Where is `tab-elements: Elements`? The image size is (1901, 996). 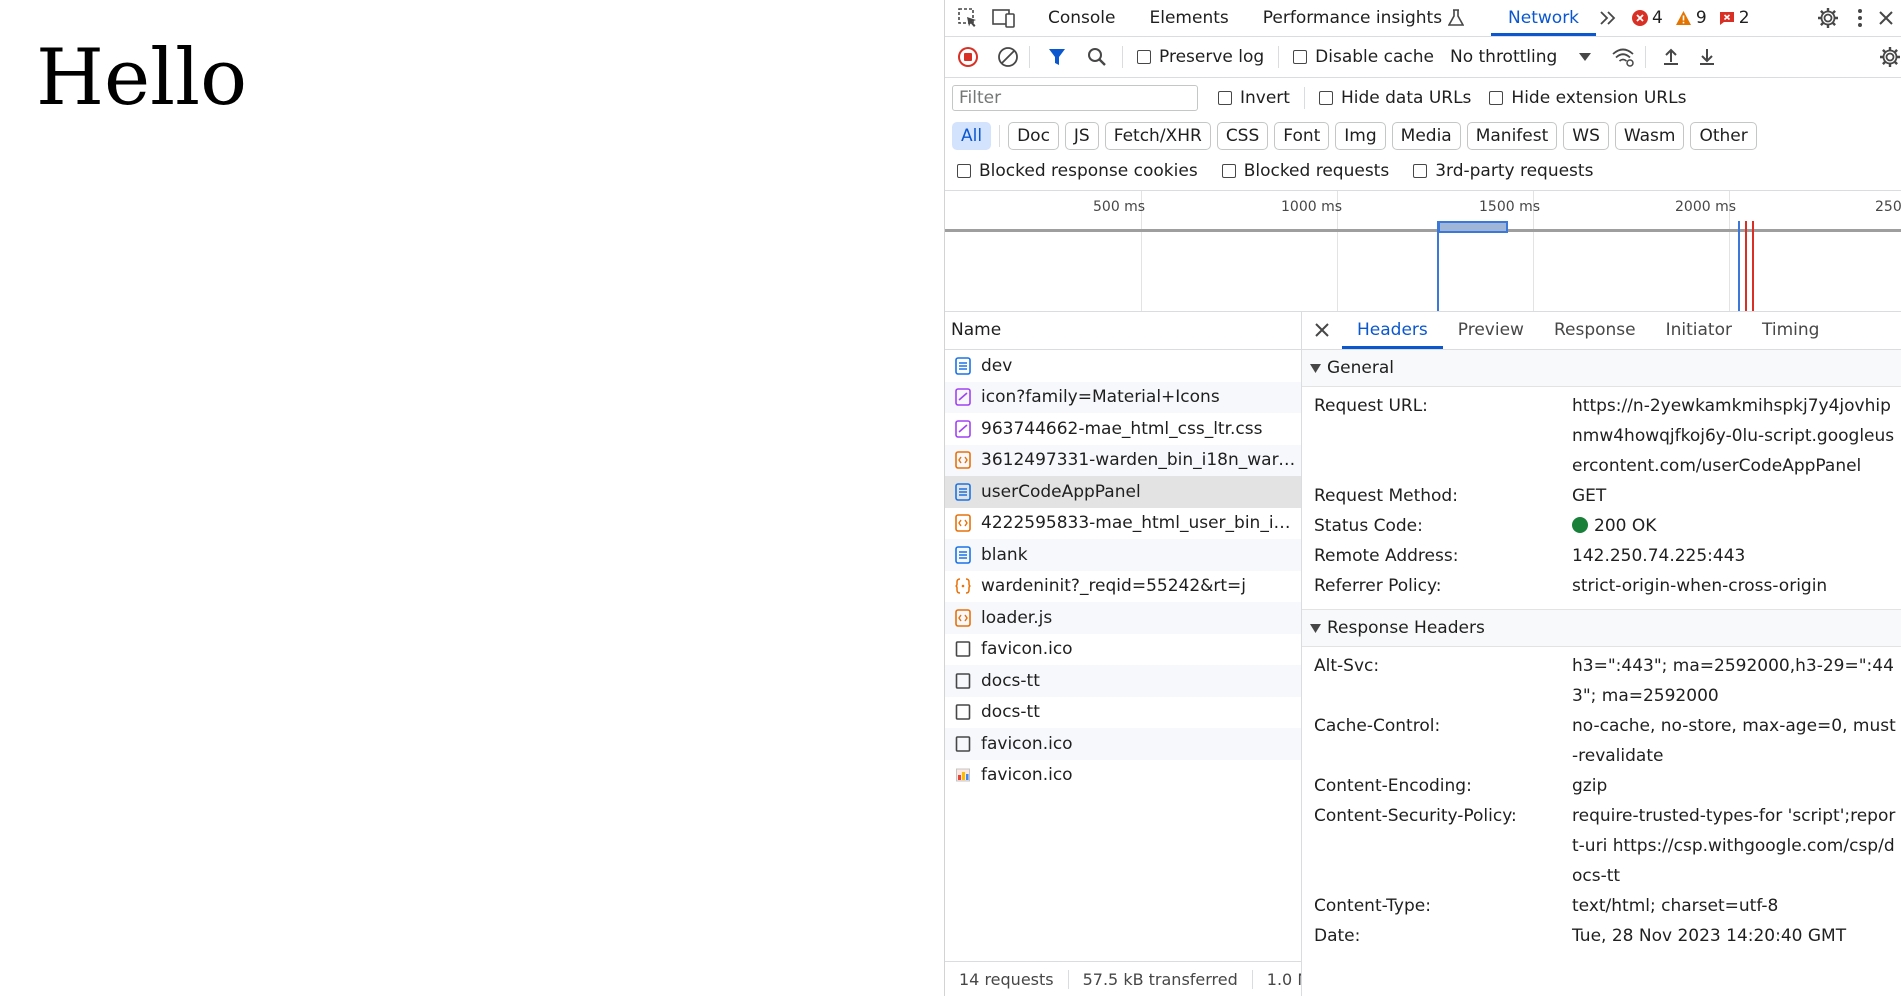
tab-elements: Elements is located at coordinates (1189, 18).